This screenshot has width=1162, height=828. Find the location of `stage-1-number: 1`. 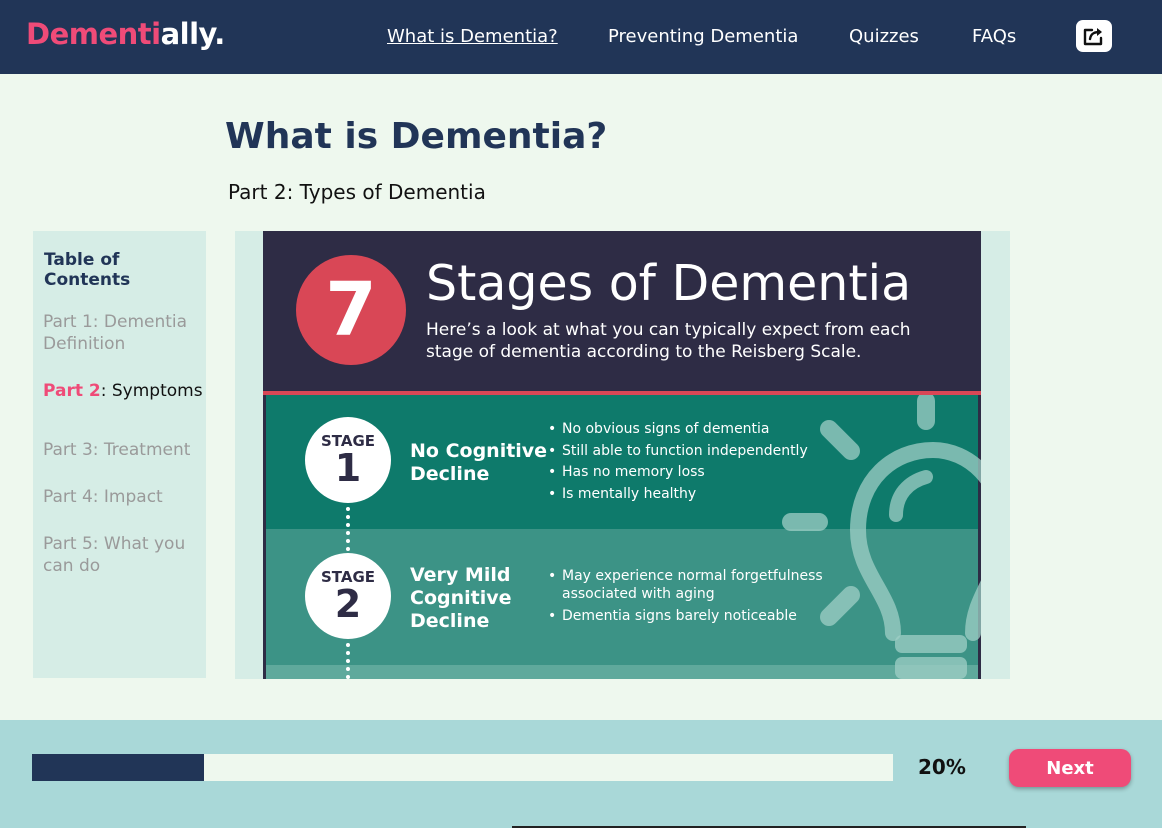

stage-1-number: 1 is located at coordinates (348, 468).